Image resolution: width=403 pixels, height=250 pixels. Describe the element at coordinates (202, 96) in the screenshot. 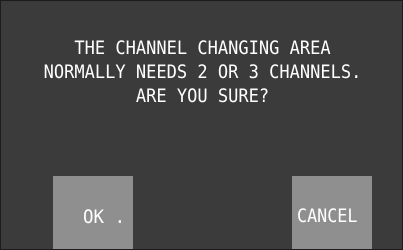

I see `message-line-3: ARE YOU SURE?` at that location.